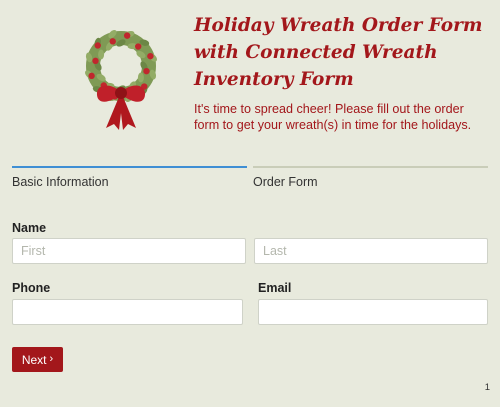 The width and height of the screenshot is (500, 407). Describe the element at coordinates (34, 359) in the screenshot. I see `next-button-label: Next` at that location.